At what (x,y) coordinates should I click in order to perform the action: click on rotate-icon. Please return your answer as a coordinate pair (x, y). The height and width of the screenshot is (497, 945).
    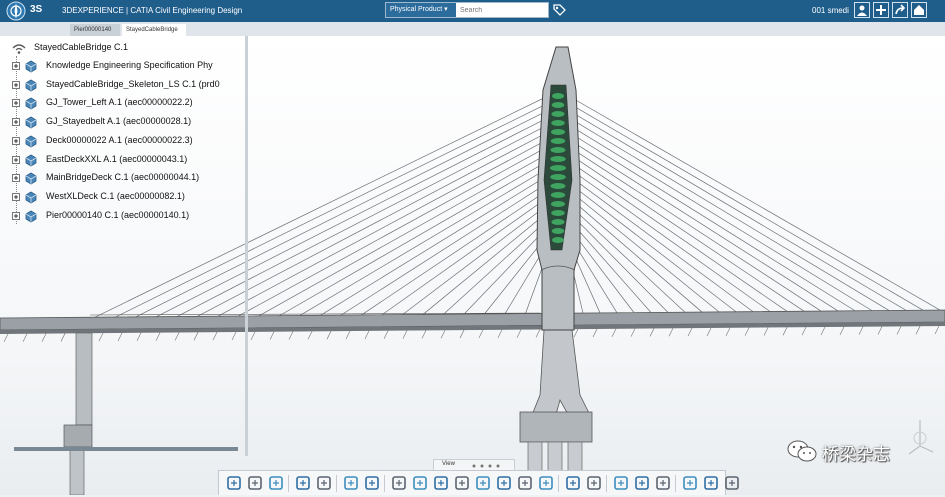
    Looking at the image, I should click on (504, 483).